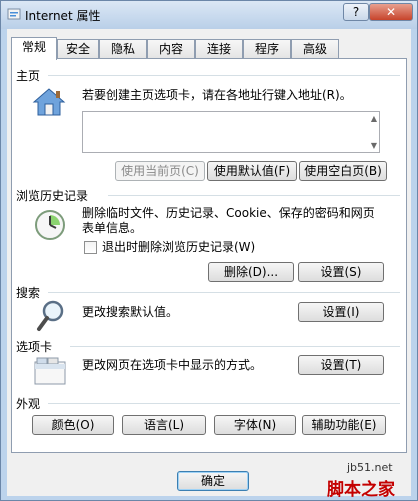  Describe the element at coordinates (341, 272) in the screenshot. I see `history-settings-button: 设置(S)` at that location.